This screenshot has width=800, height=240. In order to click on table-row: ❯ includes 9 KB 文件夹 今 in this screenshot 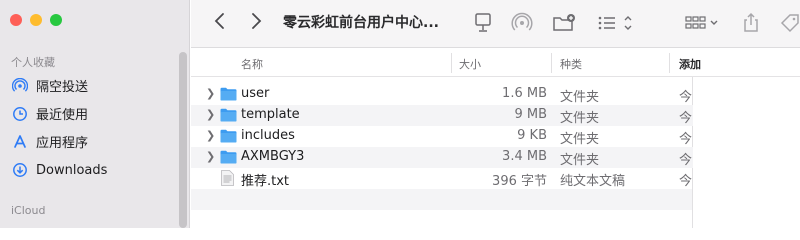, I will do `click(442, 136)`.